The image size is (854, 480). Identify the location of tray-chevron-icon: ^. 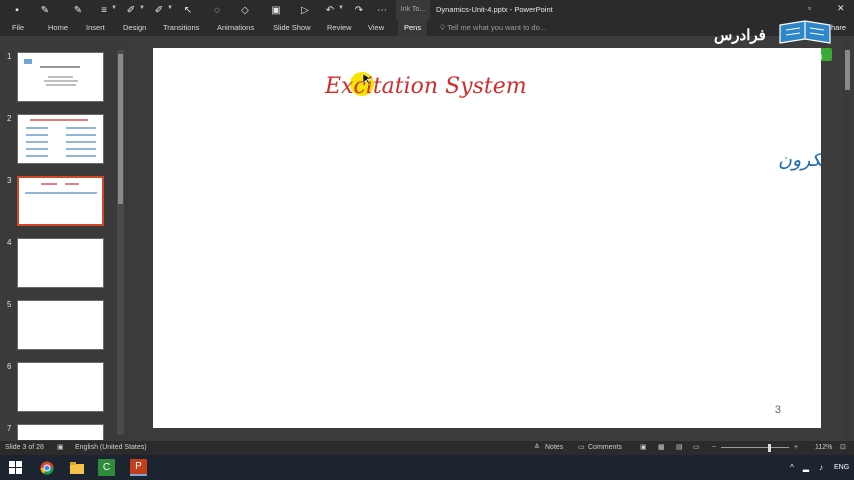
(792, 467).